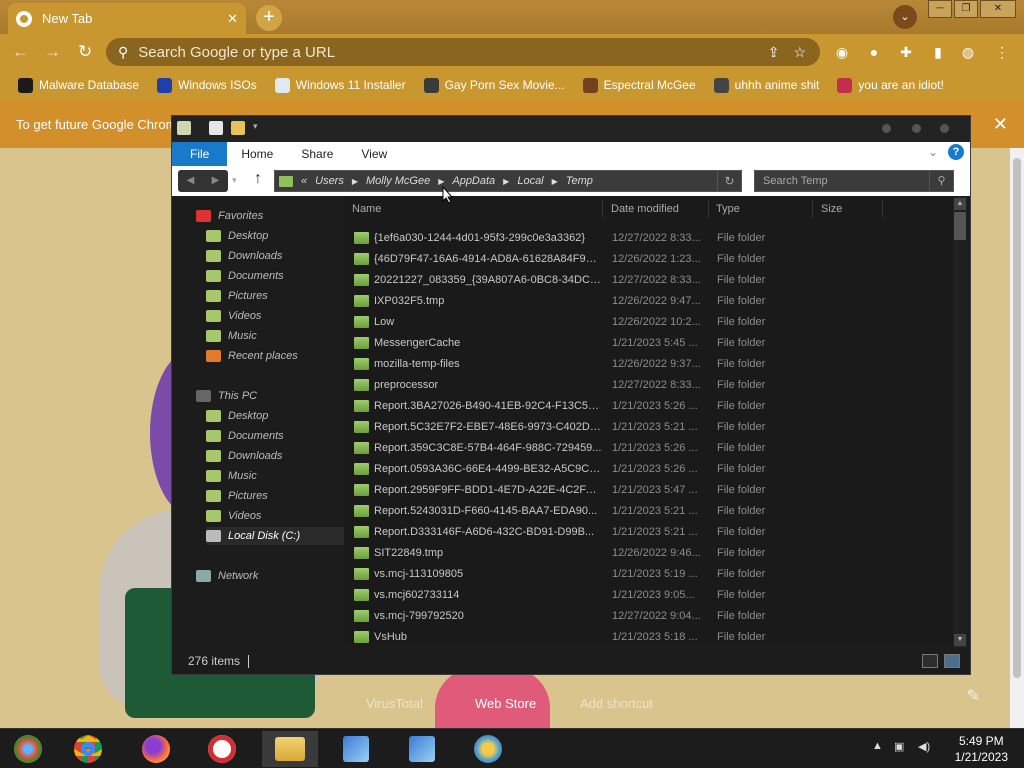 This screenshot has height=768, width=1024. Describe the element at coordinates (52, 52) in the screenshot. I see `forward-icon: →` at that location.